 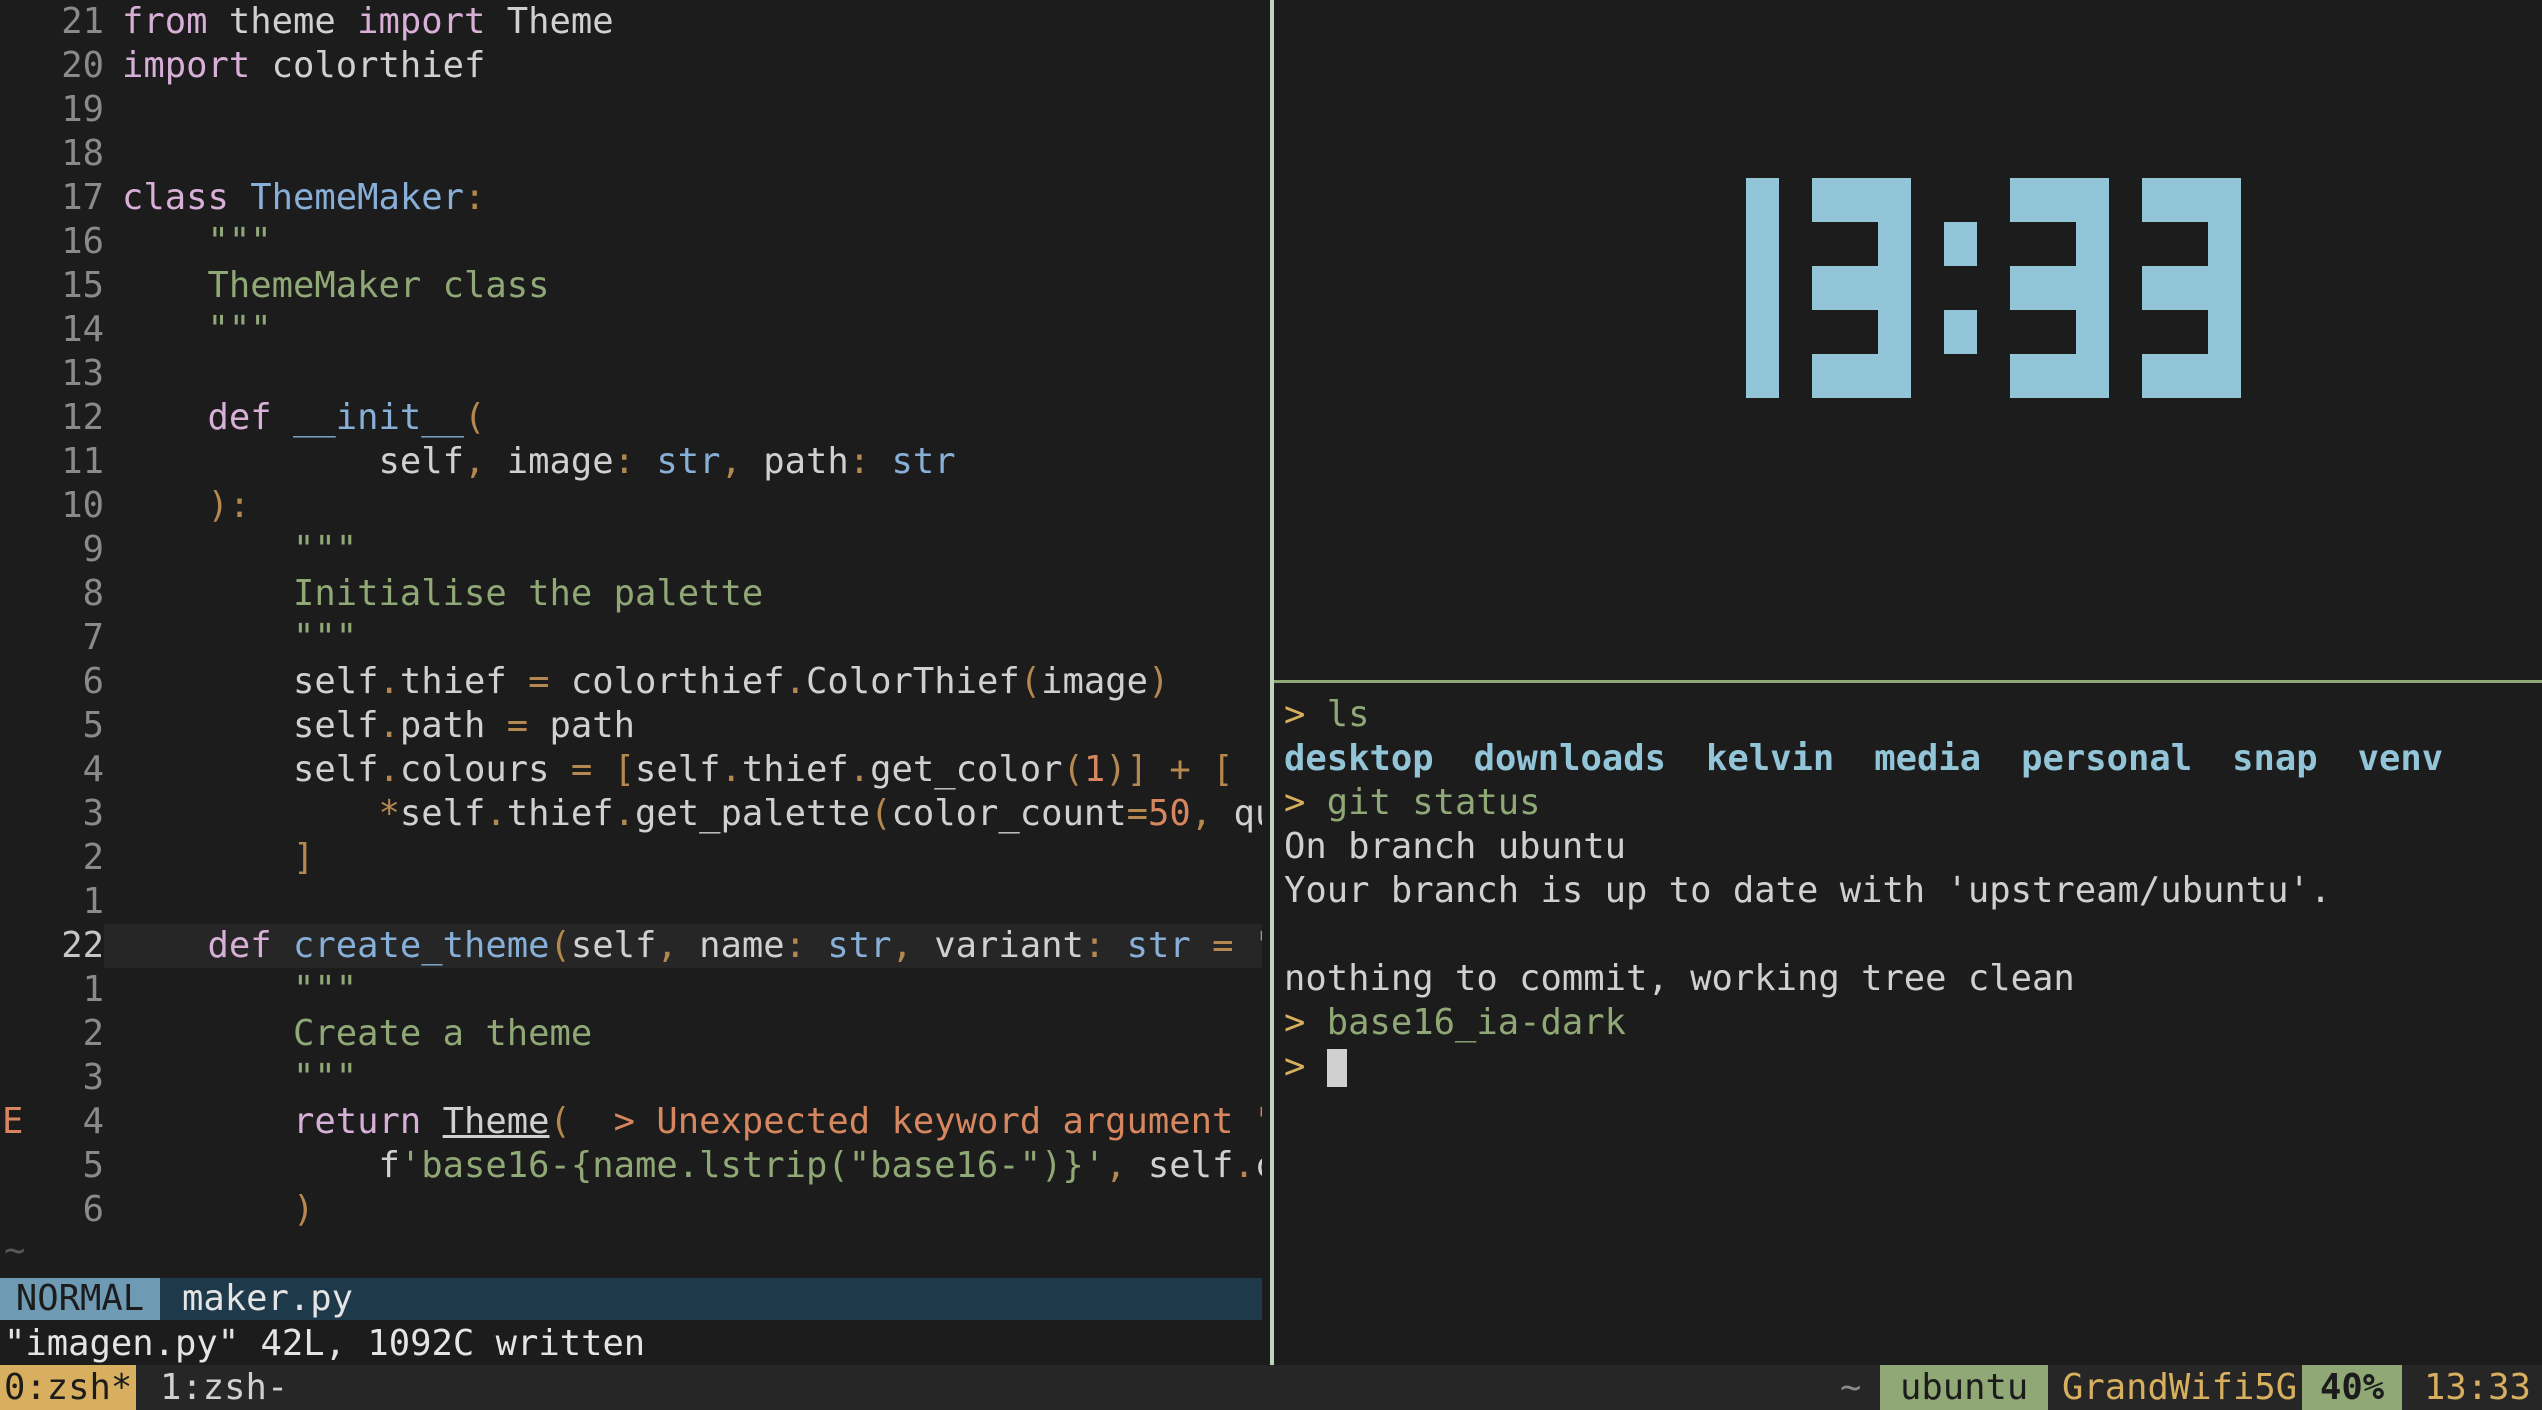 What do you see at coordinates (631, 374) in the screenshot?
I see `code-line: 13` at bounding box center [631, 374].